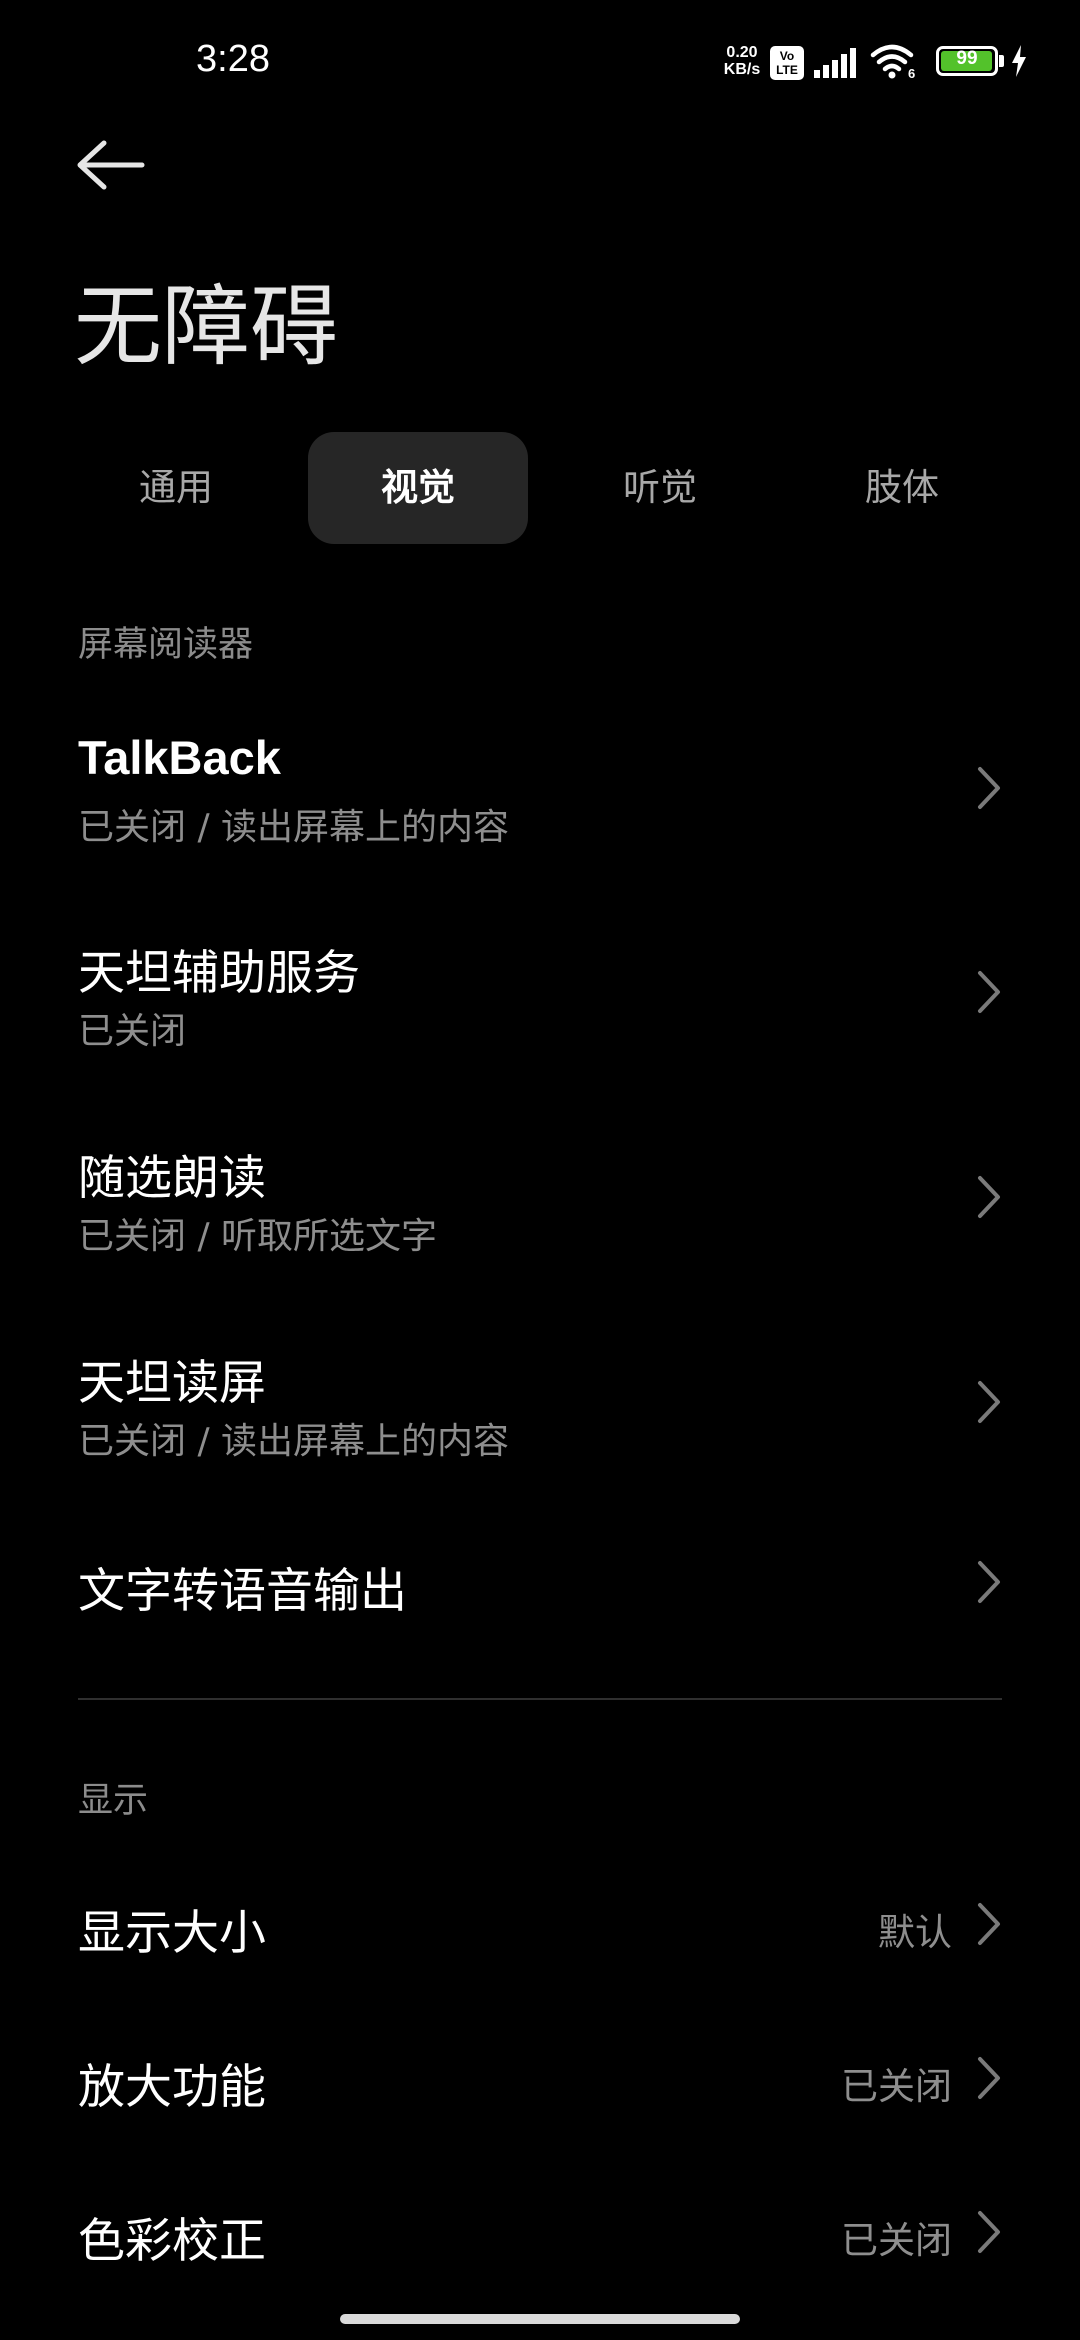  I want to click on list-item-tiantan-screen-reader: 天坦读屏 已关闭 / 读出屏幕上的内容, so click(540, 1404).